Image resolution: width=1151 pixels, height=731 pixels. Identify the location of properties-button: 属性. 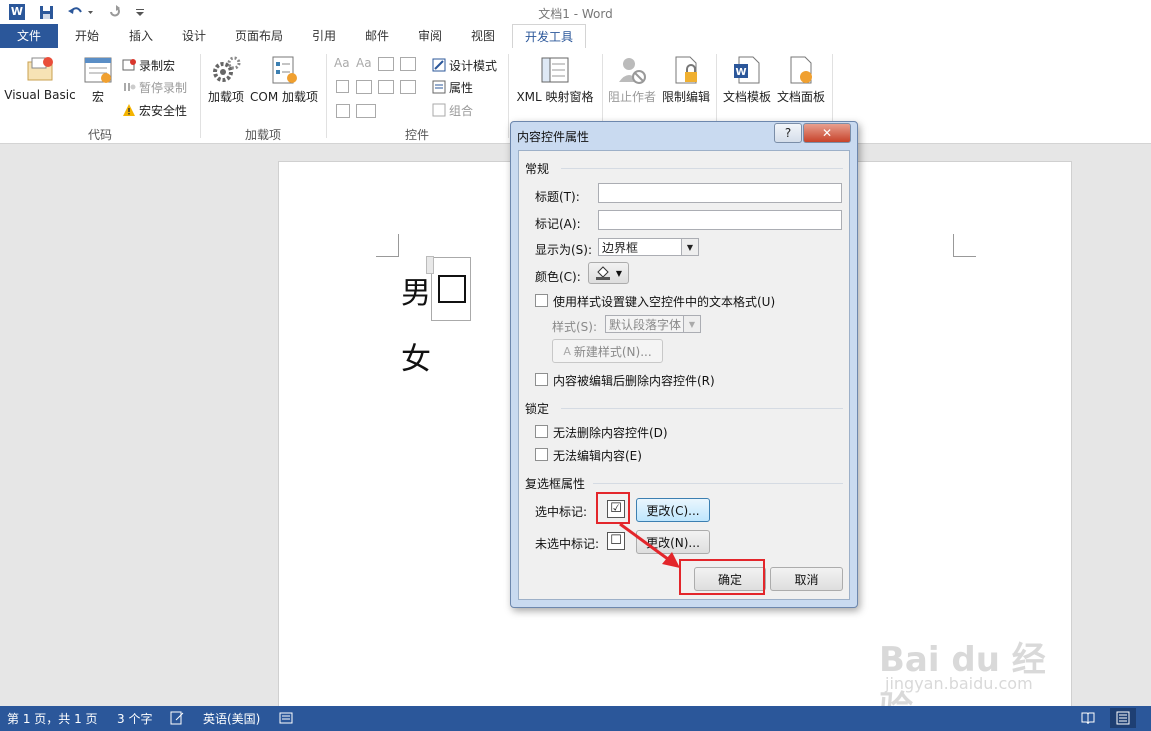
(452, 87).